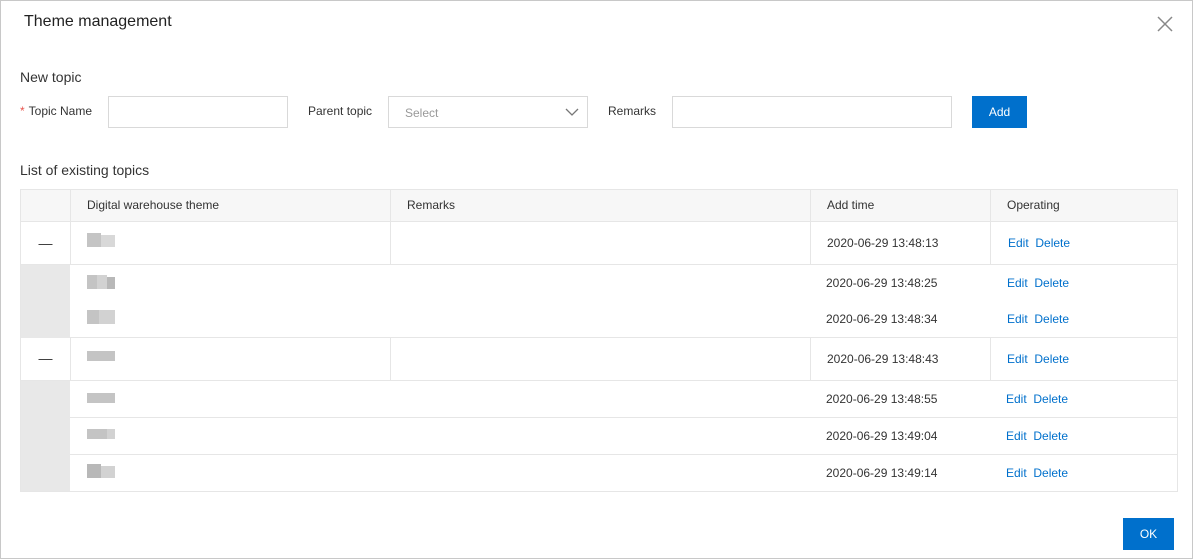  What do you see at coordinates (883, 243) in the screenshot?
I see `add-time: 2020-06-29 13:48:13` at bounding box center [883, 243].